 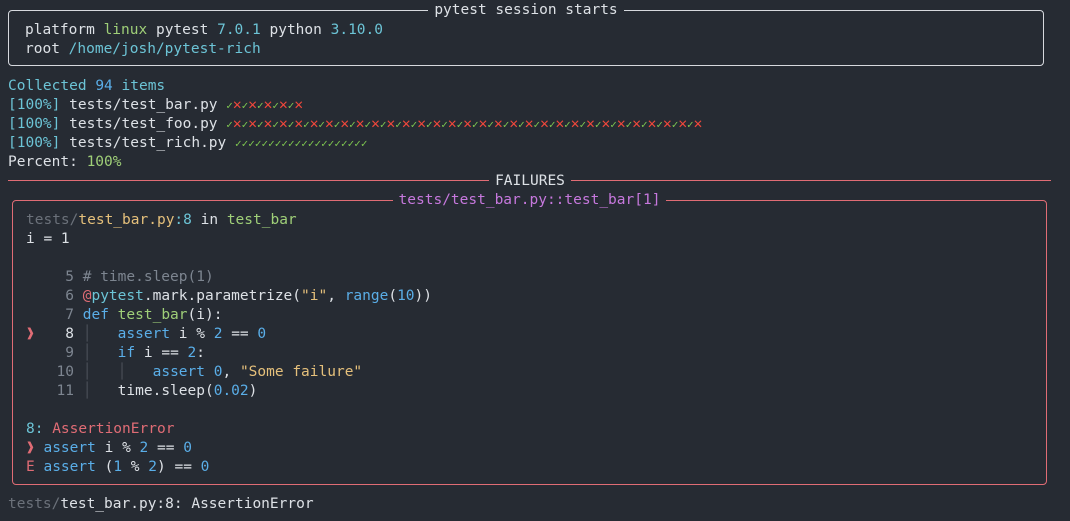 What do you see at coordinates (530, 181) in the screenshot?
I see `failures-title: FAILURES` at bounding box center [530, 181].